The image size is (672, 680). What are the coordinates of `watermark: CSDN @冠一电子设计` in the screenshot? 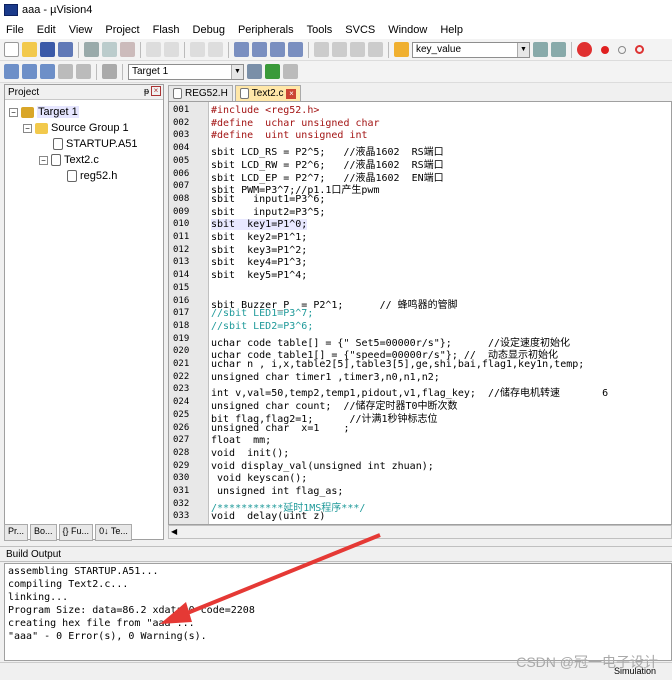 It's located at (587, 662).